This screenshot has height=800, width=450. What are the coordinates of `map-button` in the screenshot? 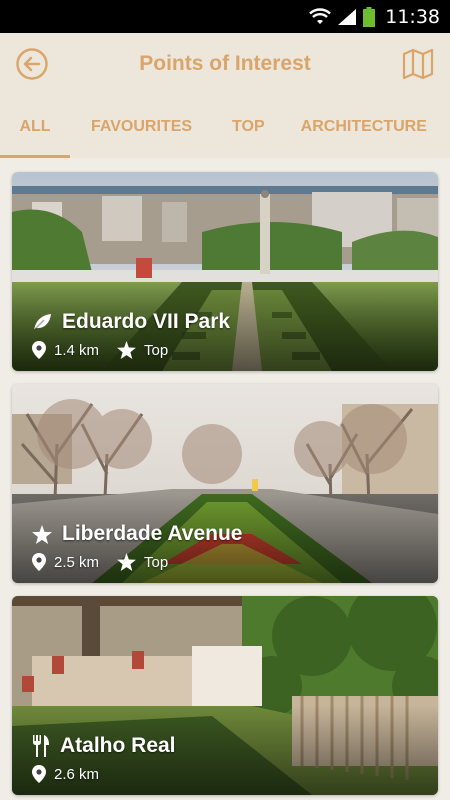 It's located at (418, 64).